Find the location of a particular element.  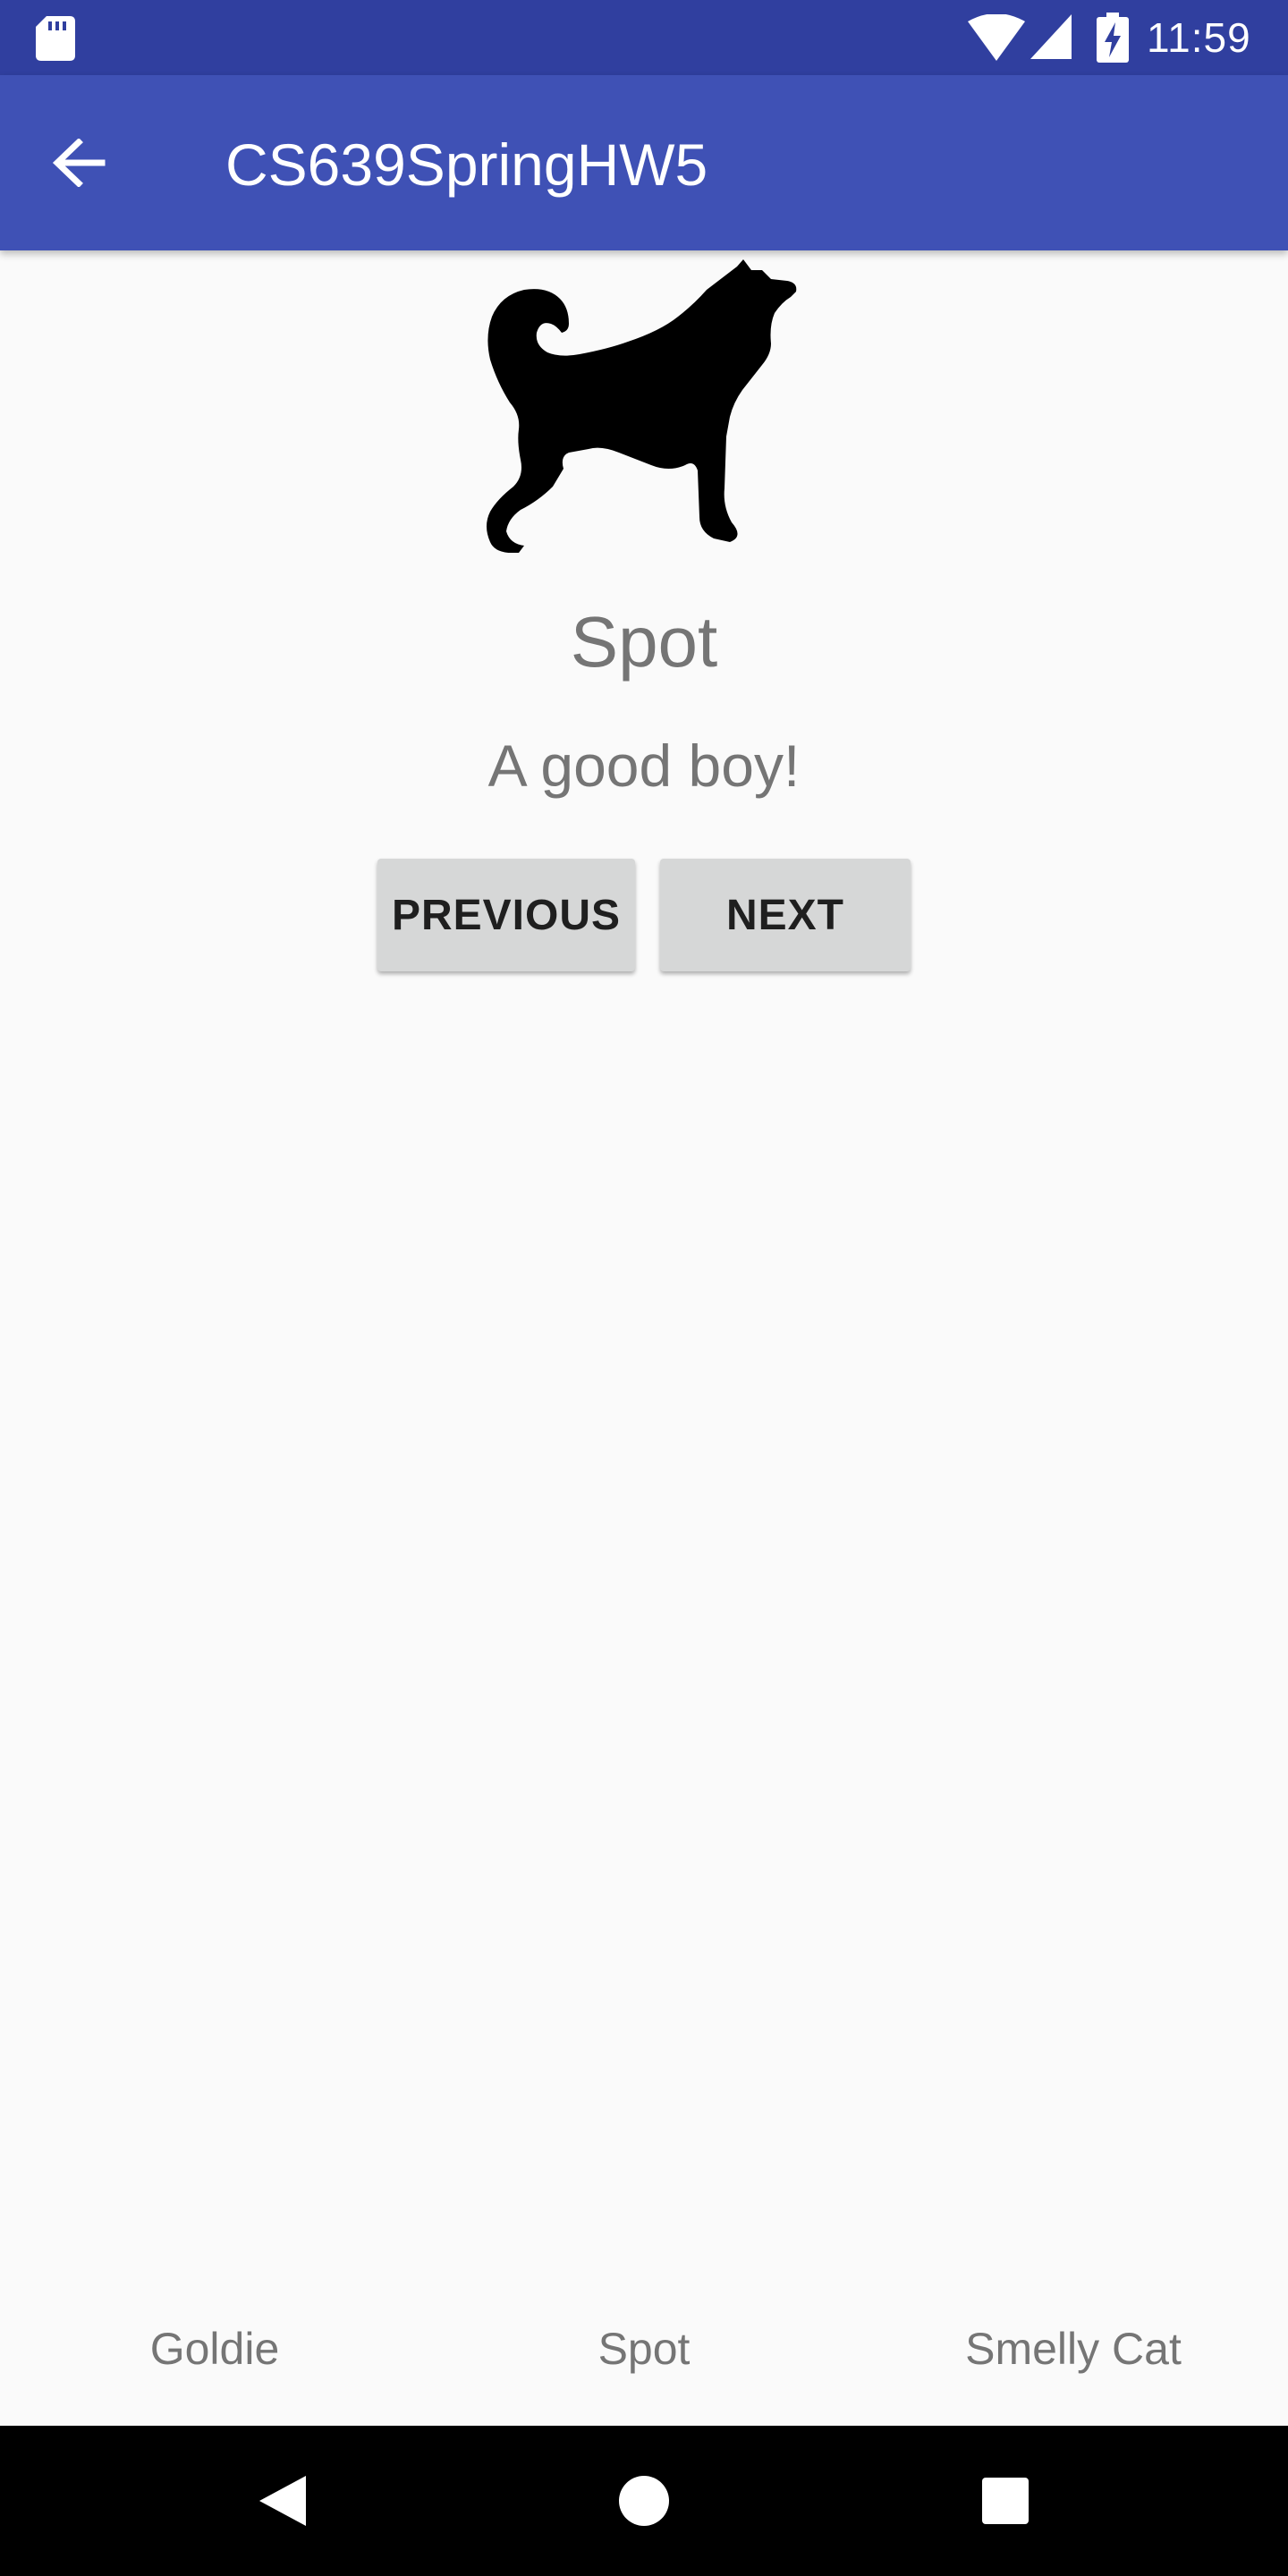

status-bar: 11:59 is located at coordinates (644, 37).